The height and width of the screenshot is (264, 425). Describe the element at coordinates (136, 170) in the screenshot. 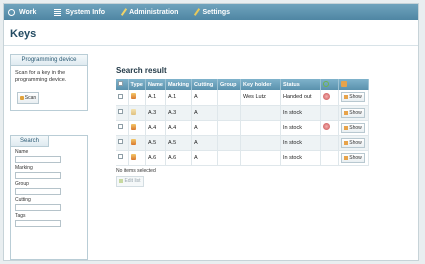

I see `selection-status: No items selected` at that location.